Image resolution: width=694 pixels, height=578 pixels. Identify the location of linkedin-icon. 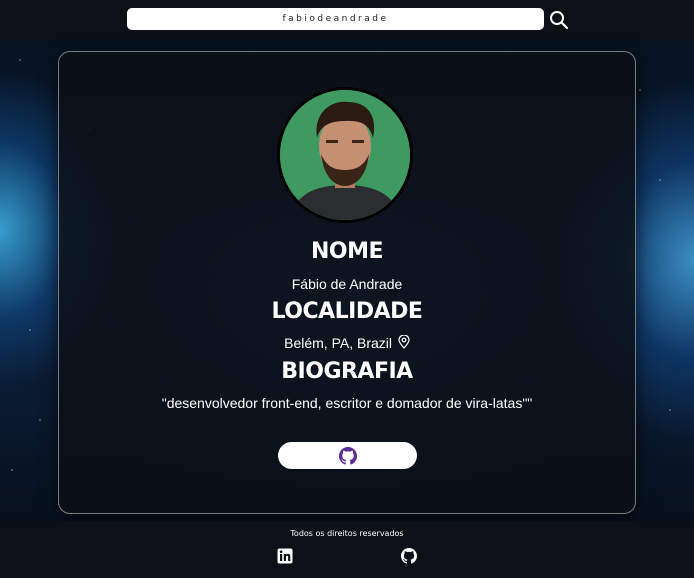
(285, 556).